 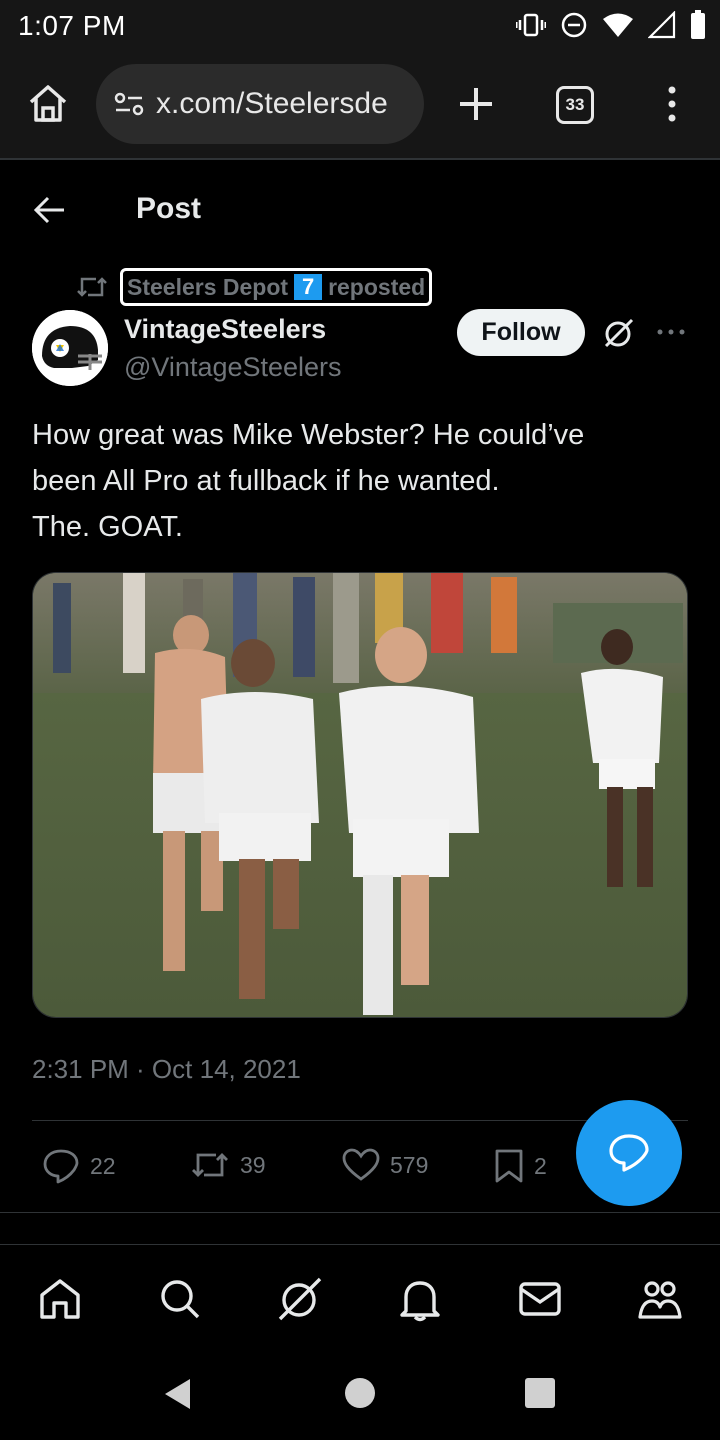 I want to click on page-title: Post, so click(x=169, y=208).